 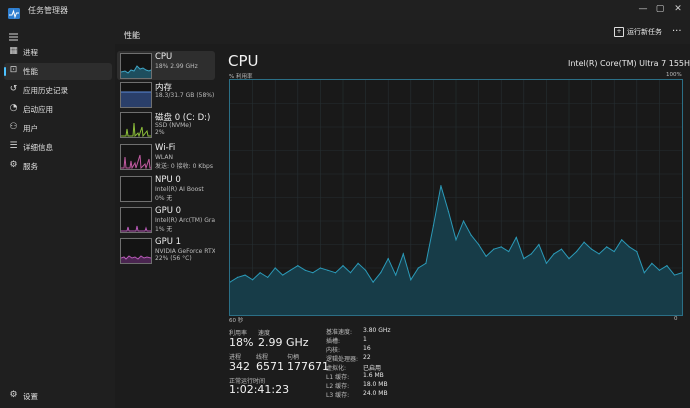 What do you see at coordinates (402, 32) in the screenshot?
I see `header-bar` at bounding box center [402, 32].